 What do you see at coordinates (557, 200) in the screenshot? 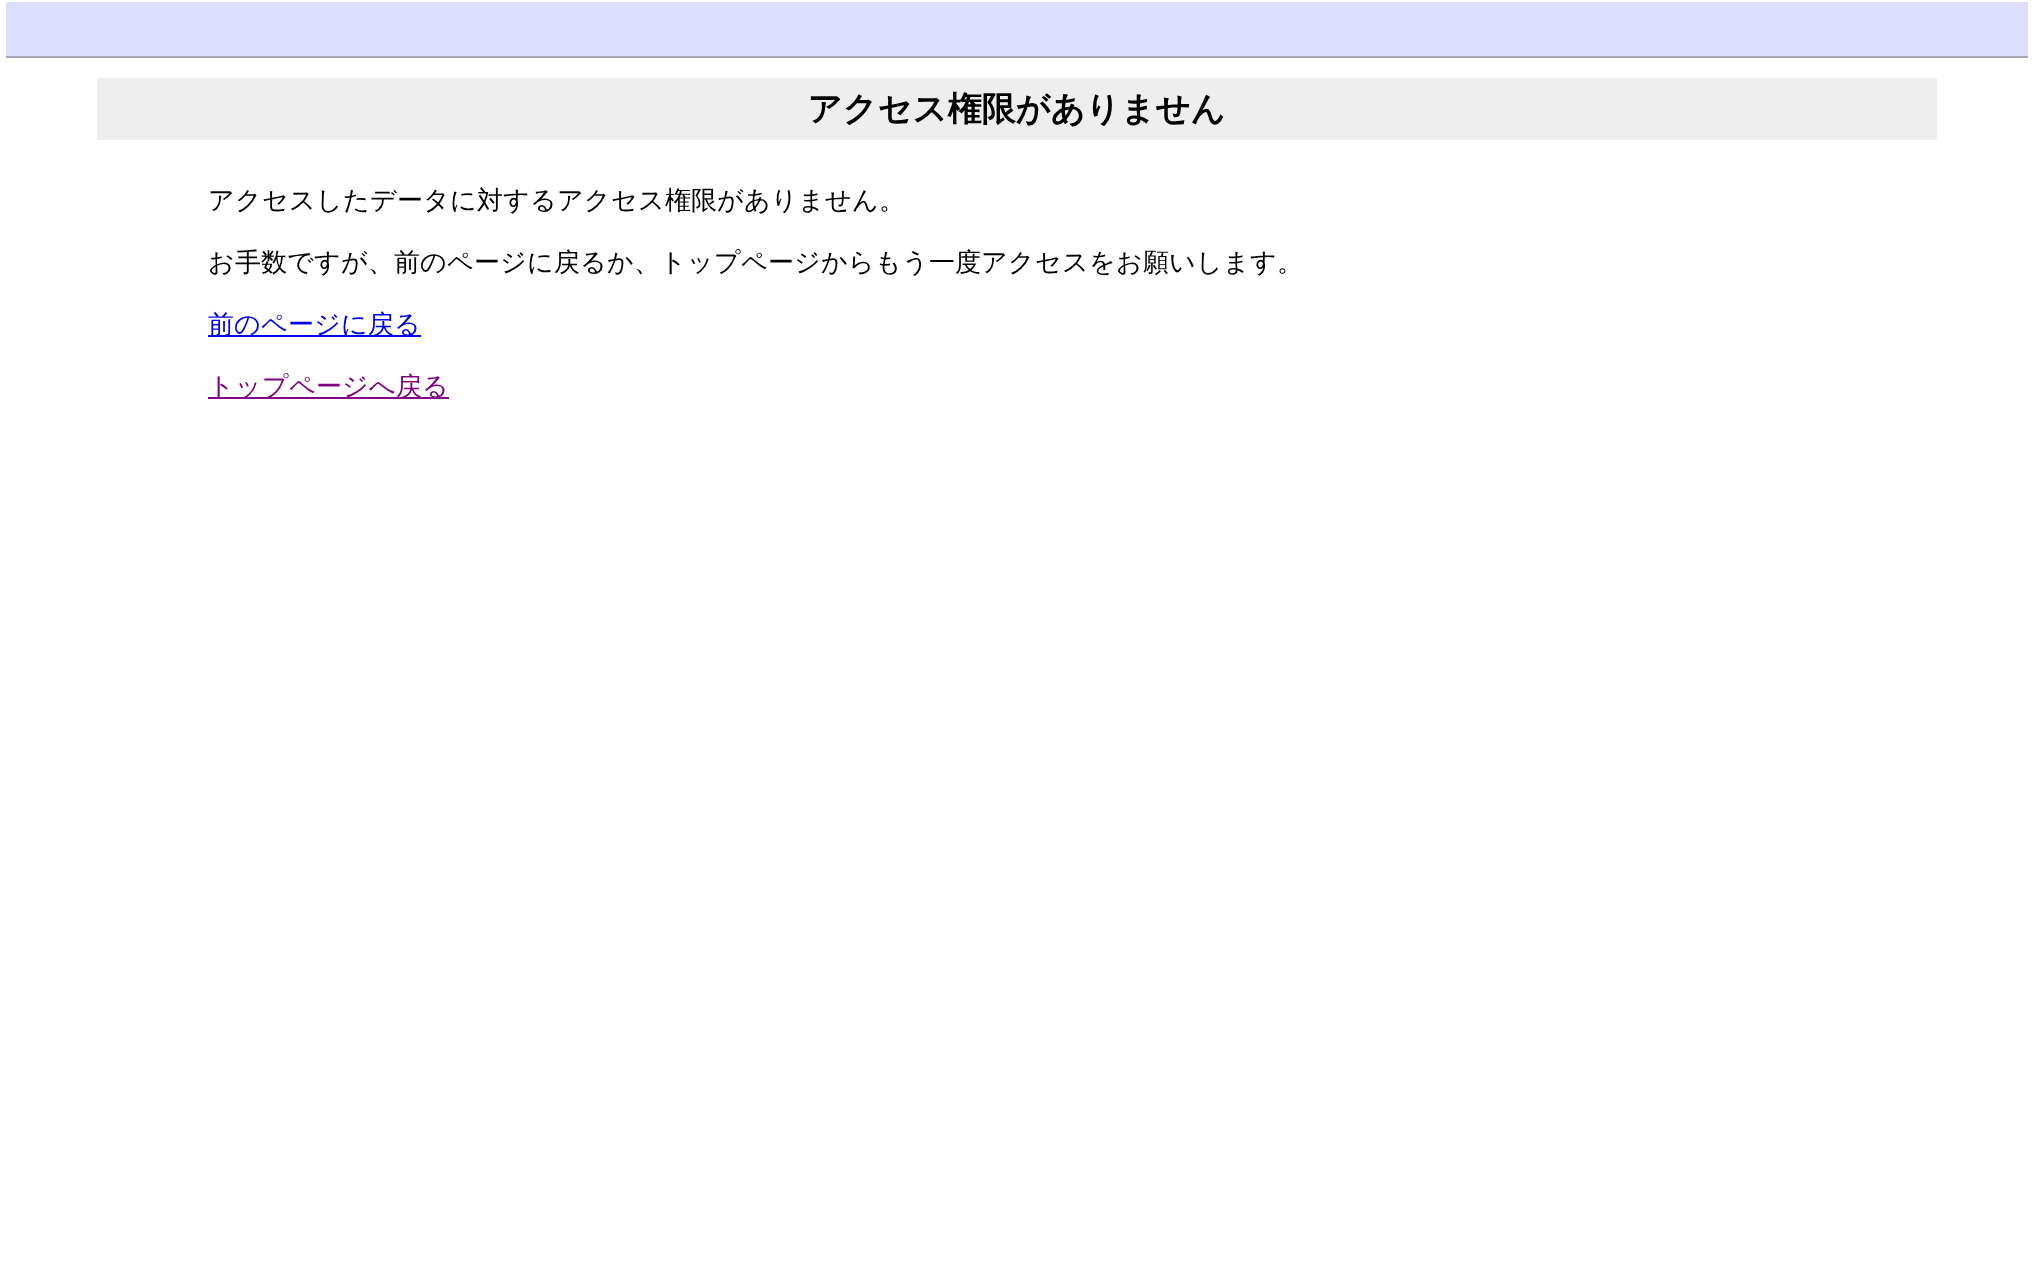
I see `message-text: アクセスしたデータに対するアクセス権限がありません。` at bounding box center [557, 200].